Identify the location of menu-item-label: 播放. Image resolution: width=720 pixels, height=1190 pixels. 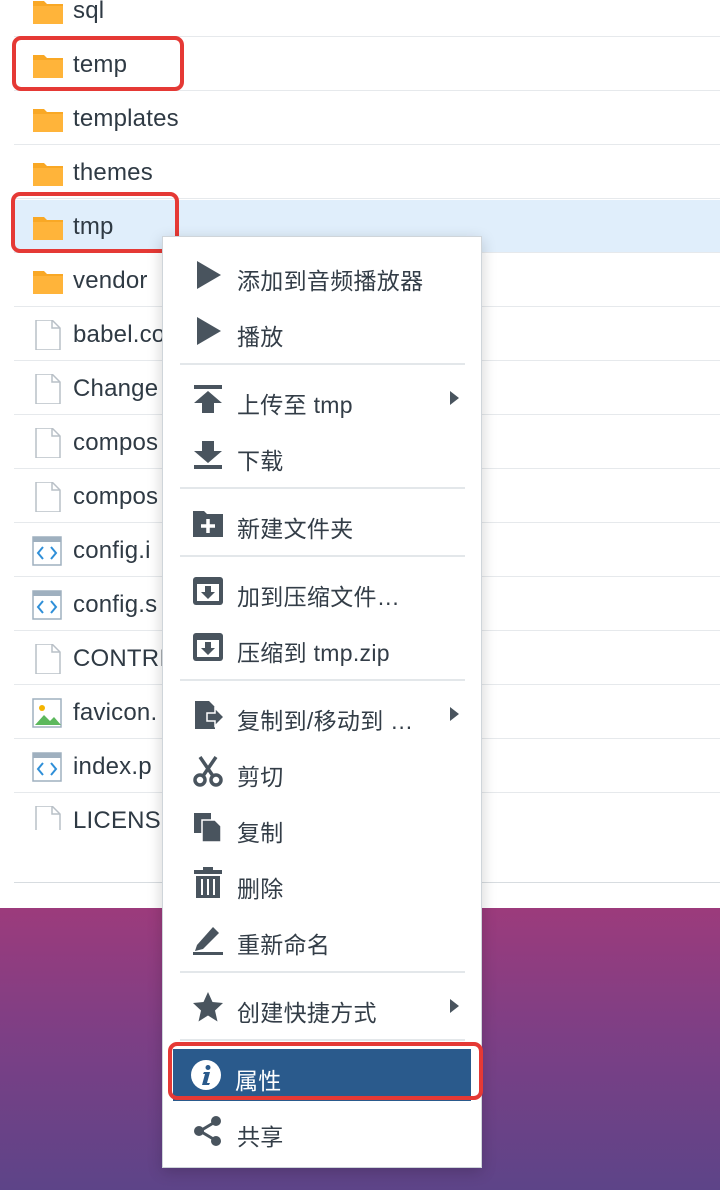
(260, 337).